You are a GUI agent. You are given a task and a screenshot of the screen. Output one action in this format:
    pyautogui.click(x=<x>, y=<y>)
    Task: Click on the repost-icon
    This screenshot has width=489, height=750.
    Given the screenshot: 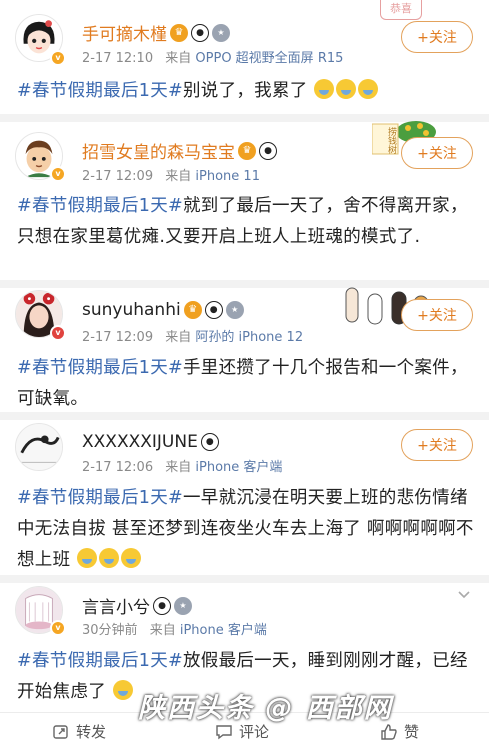 What is the action you would take?
    pyautogui.click(x=60, y=731)
    